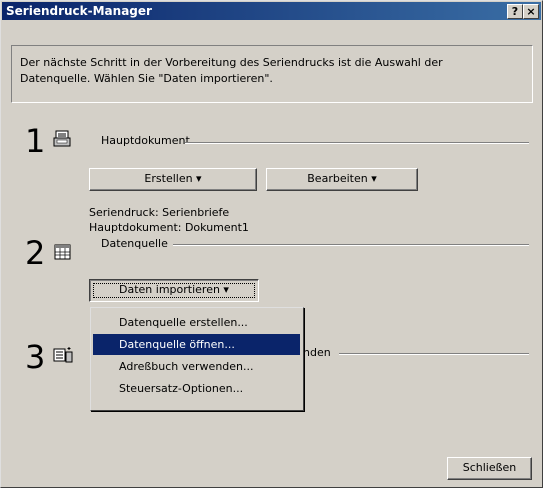 The width and height of the screenshot is (543, 488). What do you see at coordinates (531, 11) in the screenshot?
I see `close-icon: ×` at bounding box center [531, 11].